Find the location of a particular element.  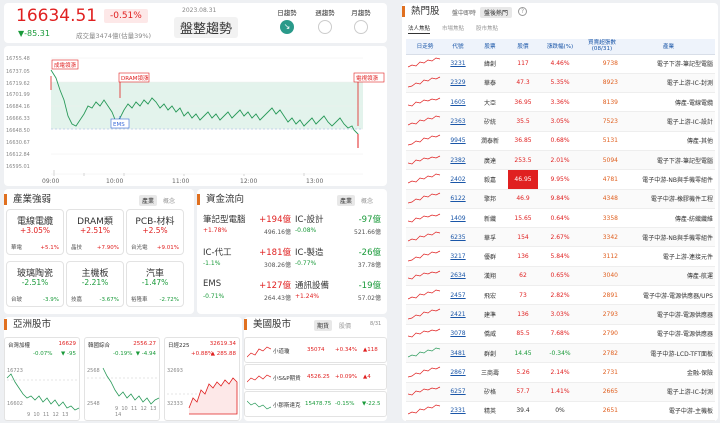

hot-stock-row: 2457 飛宏 73 2.82% 2891 電子中游-電源供應器/UPS is located at coordinates (560, 295).